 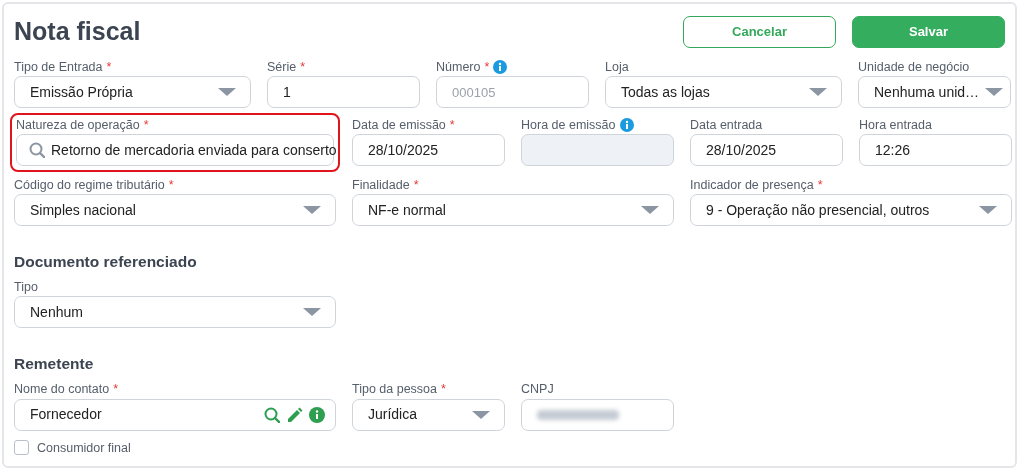 I want to click on field-label: Finalidade, so click(x=381, y=185).